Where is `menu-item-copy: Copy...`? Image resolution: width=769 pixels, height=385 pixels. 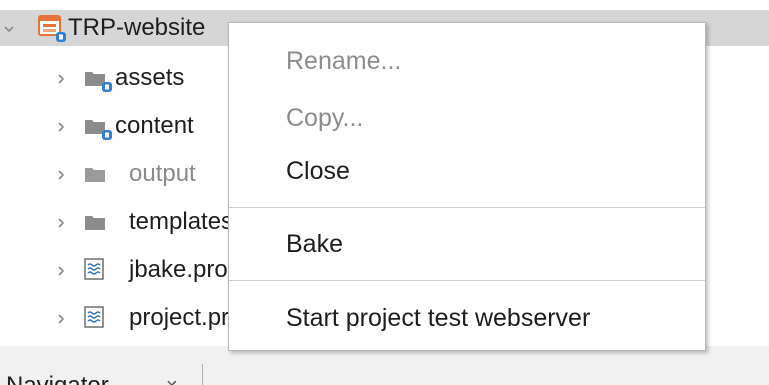 menu-item-copy: Copy... is located at coordinates (467, 118).